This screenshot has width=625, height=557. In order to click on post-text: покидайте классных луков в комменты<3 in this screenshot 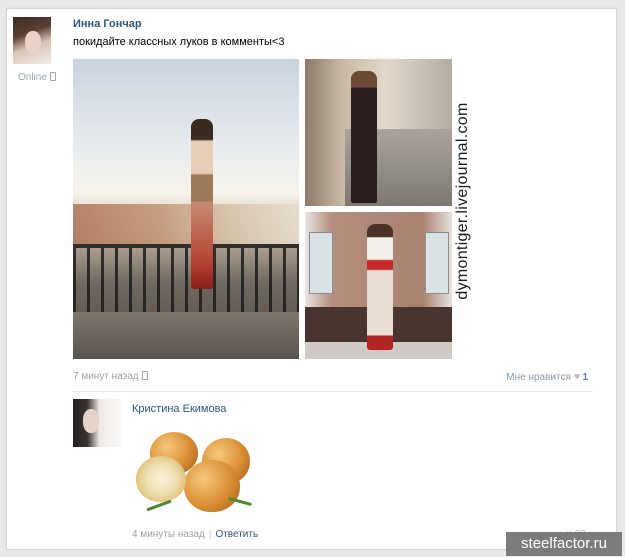, I will do `click(179, 42)`.